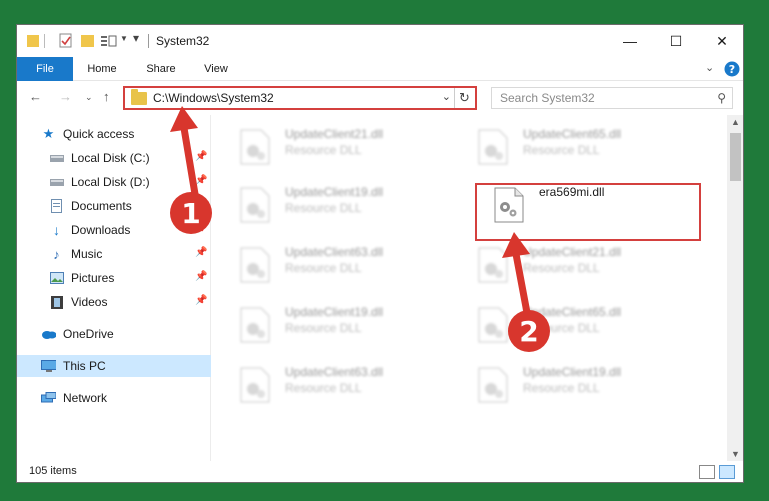 The width and height of the screenshot is (769, 501). I want to click on address-bar: C:\Windows\System32 ⌄ ↻, so click(300, 98).